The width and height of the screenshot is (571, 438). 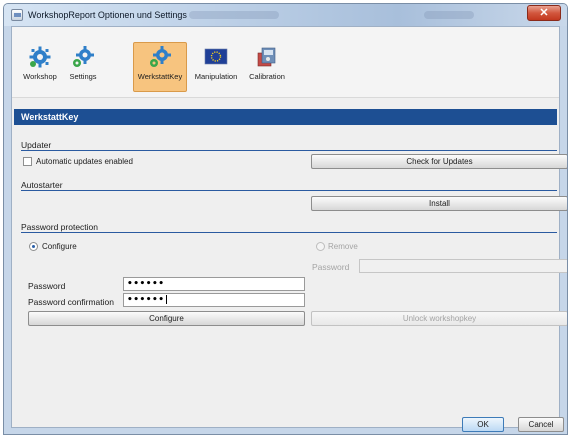 I want to click on tab-manipulation: Manipulation, so click(x=216, y=67).